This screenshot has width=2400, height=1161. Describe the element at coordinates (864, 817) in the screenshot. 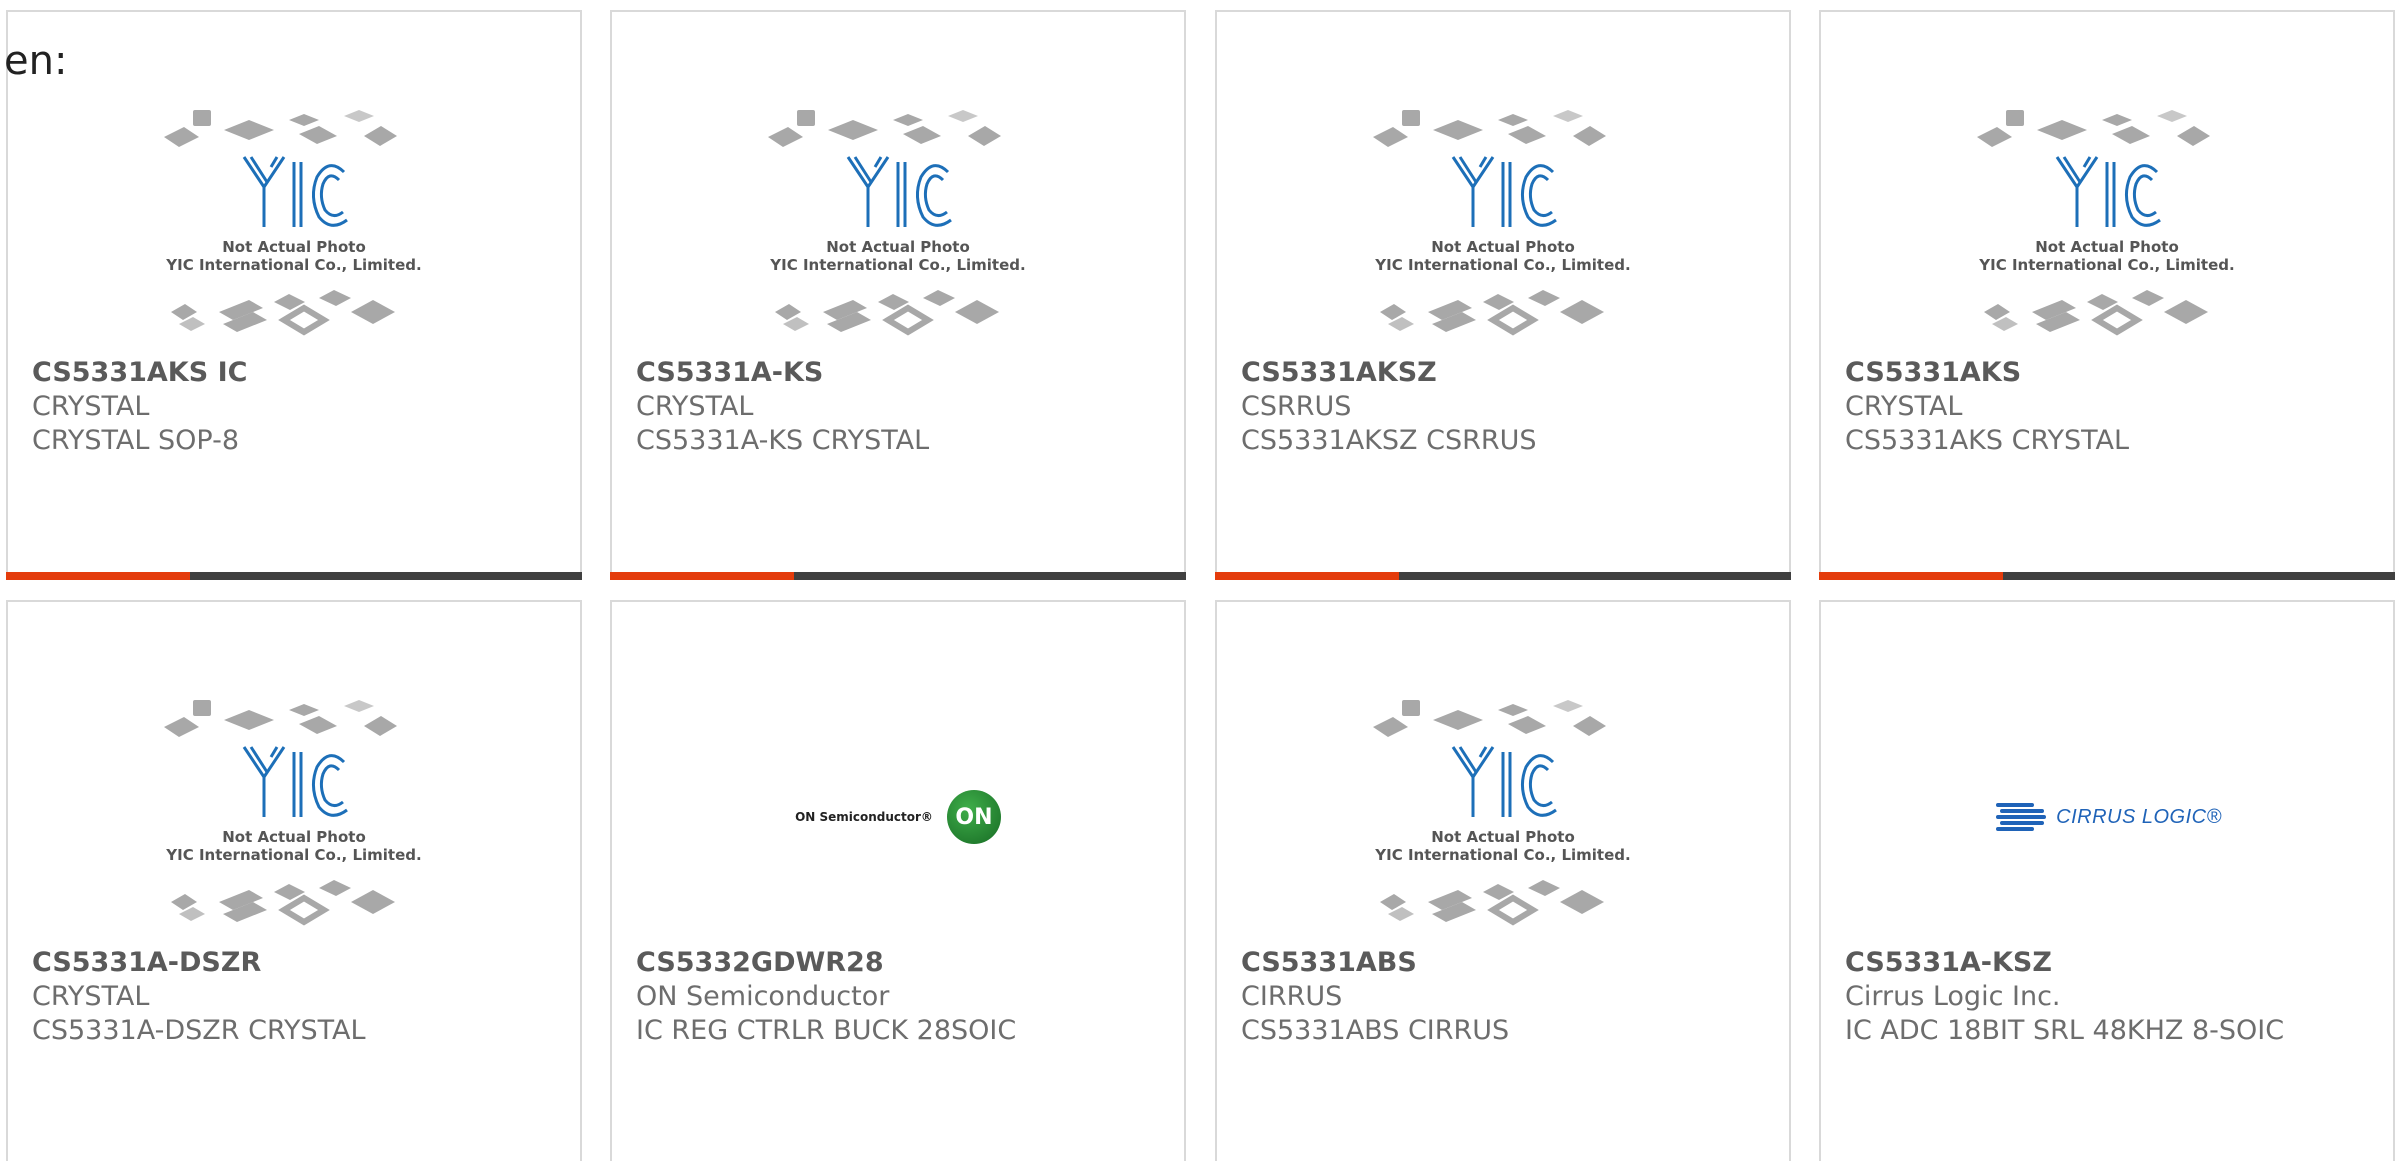

I see `on-logo-text: ON Semiconductor®` at that location.